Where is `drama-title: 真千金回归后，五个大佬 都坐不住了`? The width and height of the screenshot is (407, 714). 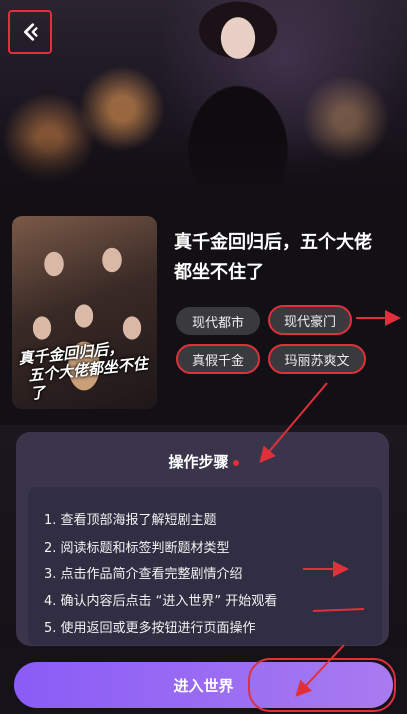
drama-title: 真千金回归后，五个大佬 都坐不住了 is located at coordinates (286, 258).